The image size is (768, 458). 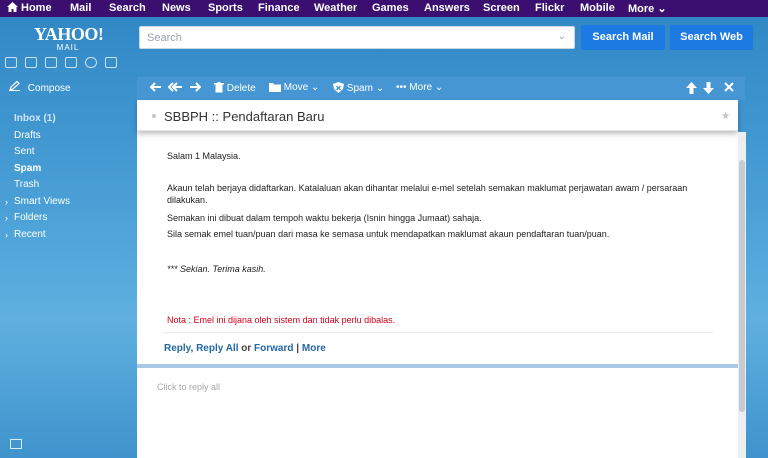 What do you see at coordinates (338, 87) in the screenshot?
I see `shield-icon` at bounding box center [338, 87].